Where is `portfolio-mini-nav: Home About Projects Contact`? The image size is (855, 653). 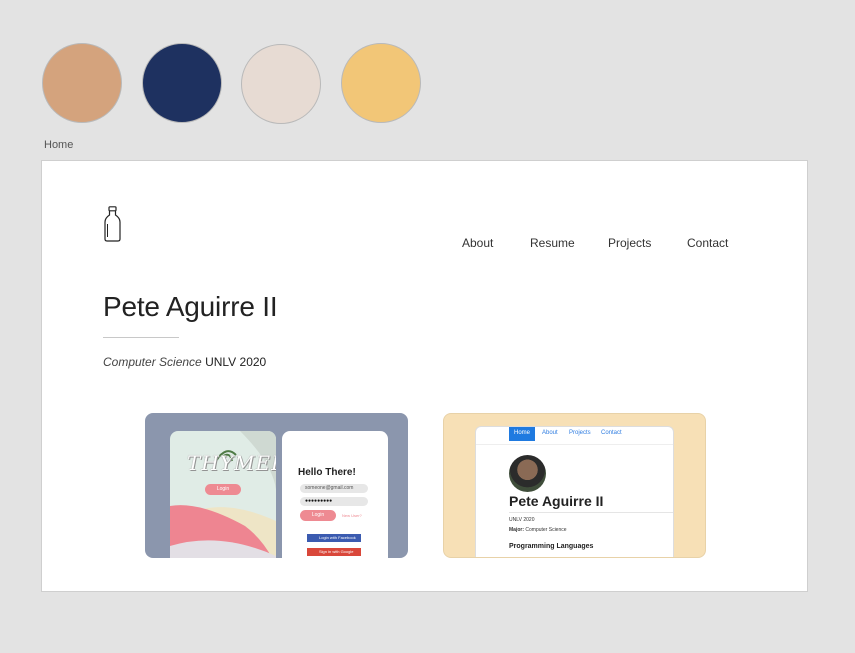 portfolio-mini-nav: Home About Projects Contact is located at coordinates (574, 436).